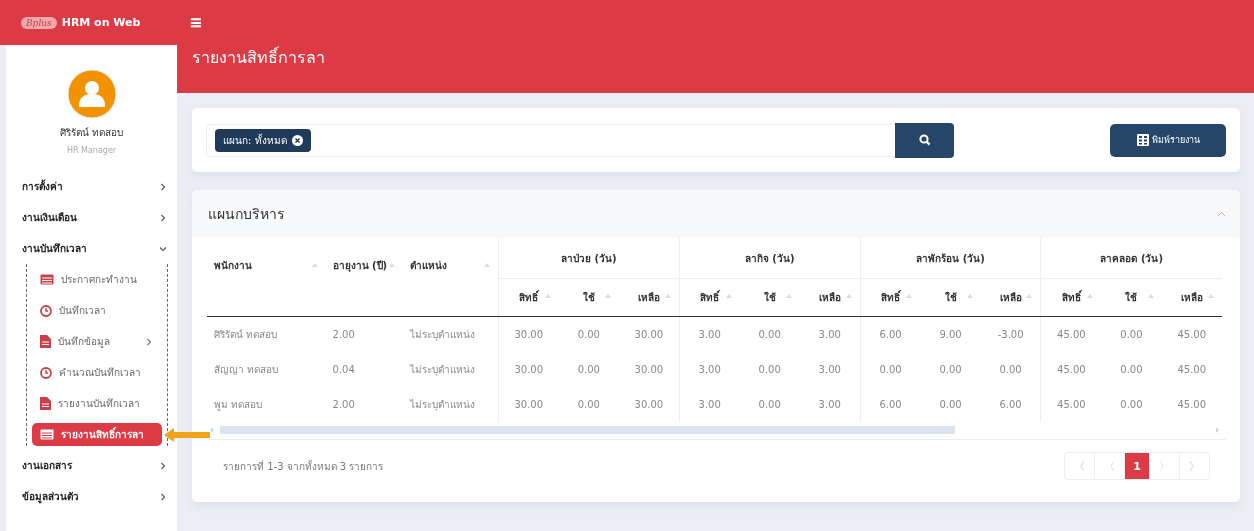  What do you see at coordinates (101, 22) in the screenshot?
I see `app-title: HRM on Web` at bounding box center [101, 22].